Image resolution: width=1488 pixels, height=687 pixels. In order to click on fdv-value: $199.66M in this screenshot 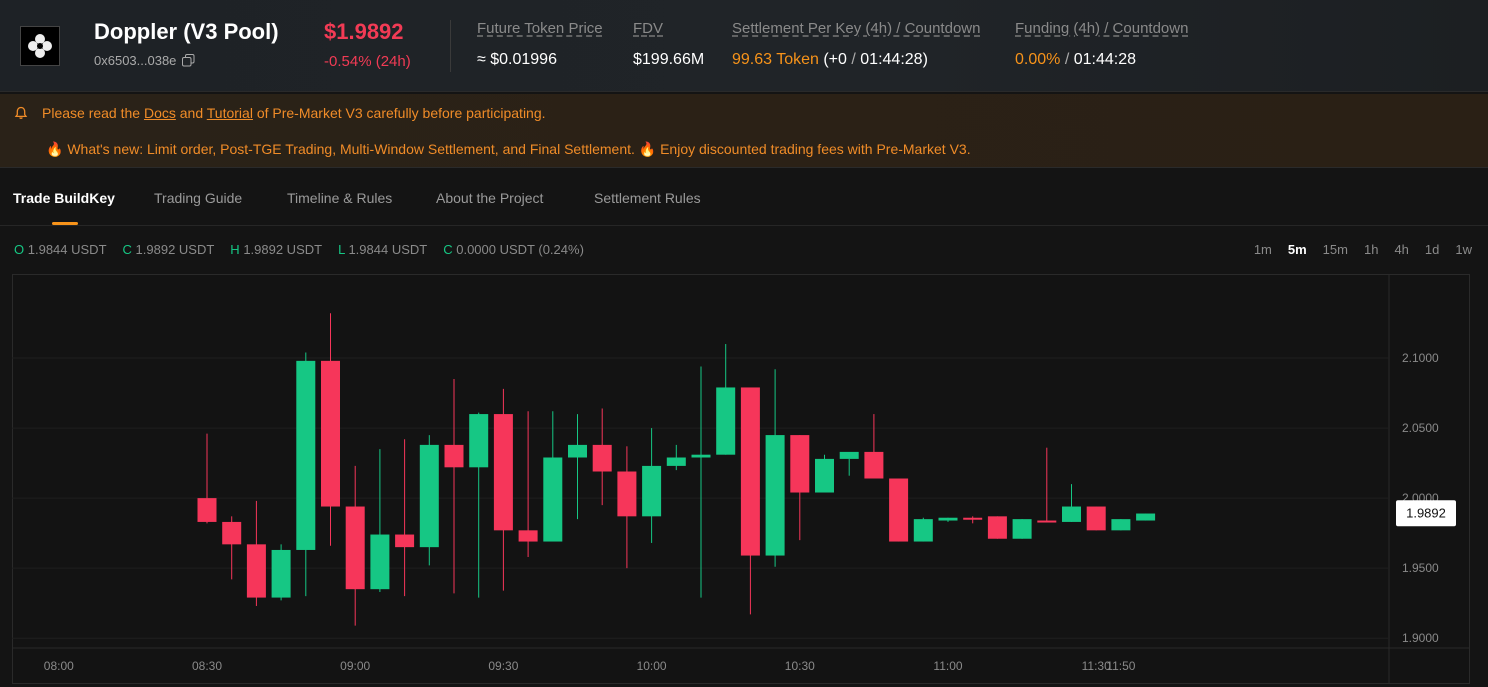, I will do `click(669, 59)`.